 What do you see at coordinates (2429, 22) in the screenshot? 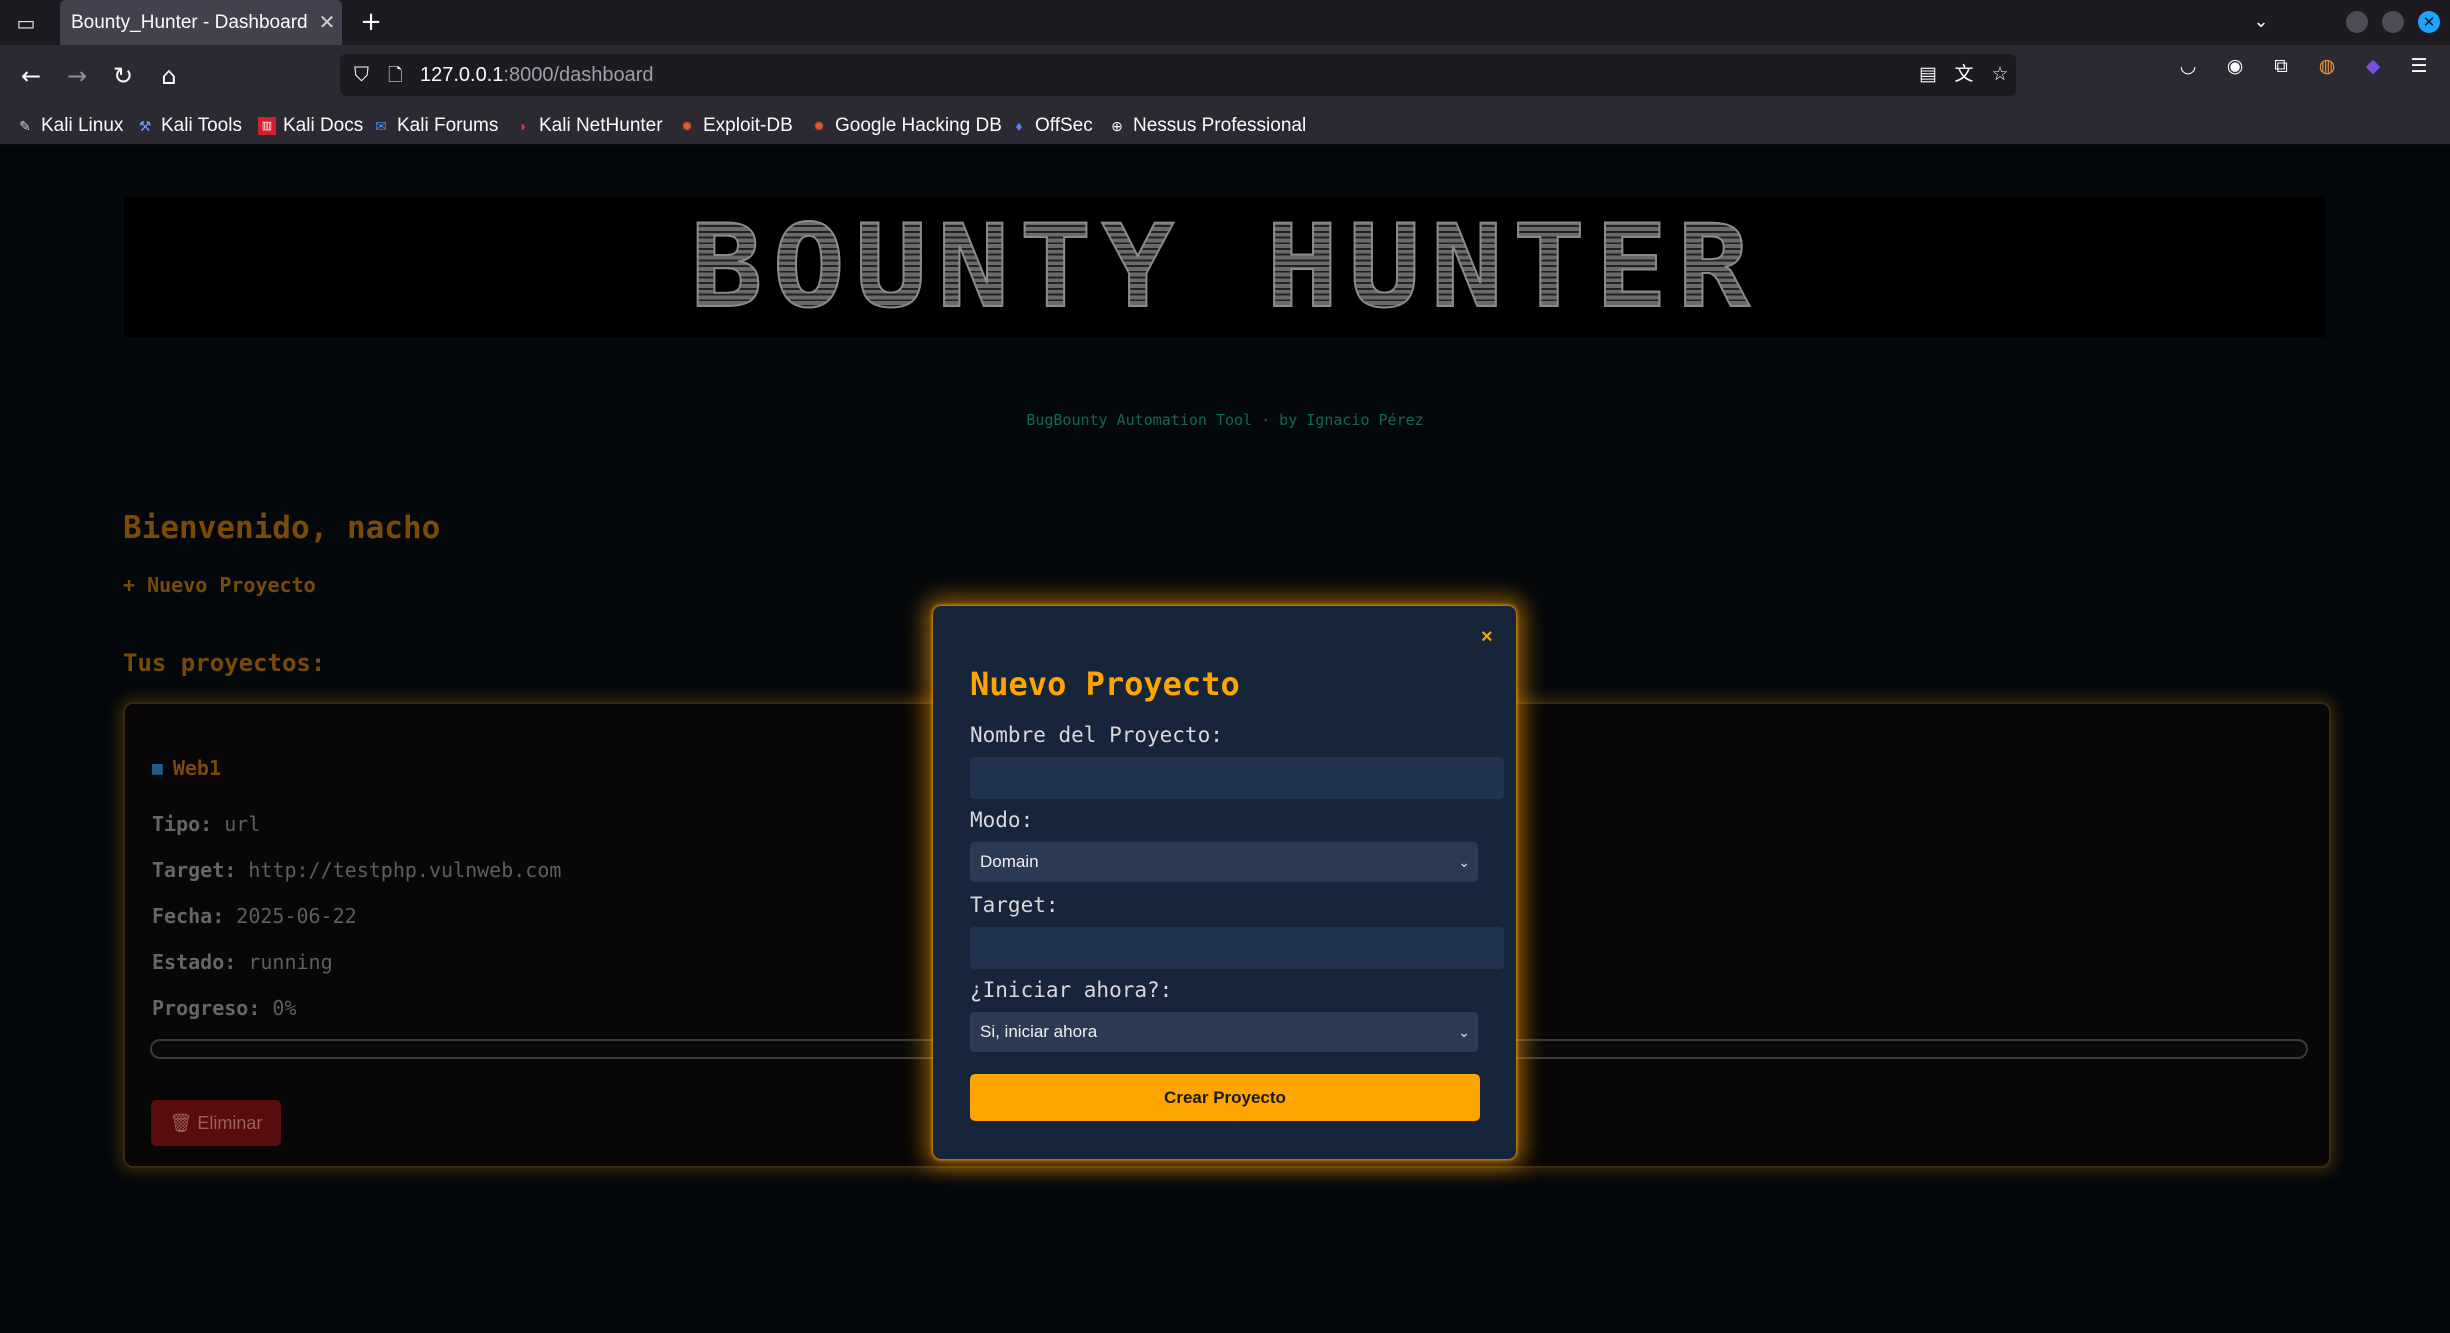
I see `window-close-button: ✕` at bounding box center [2429, 22].